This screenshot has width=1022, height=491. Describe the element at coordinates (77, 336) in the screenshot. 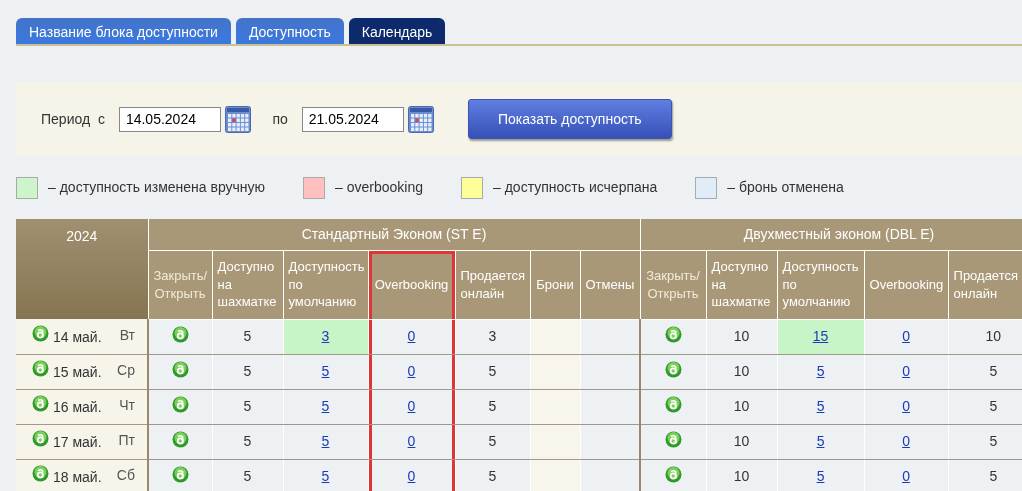

I see `date-text: 14 май.` at that location.